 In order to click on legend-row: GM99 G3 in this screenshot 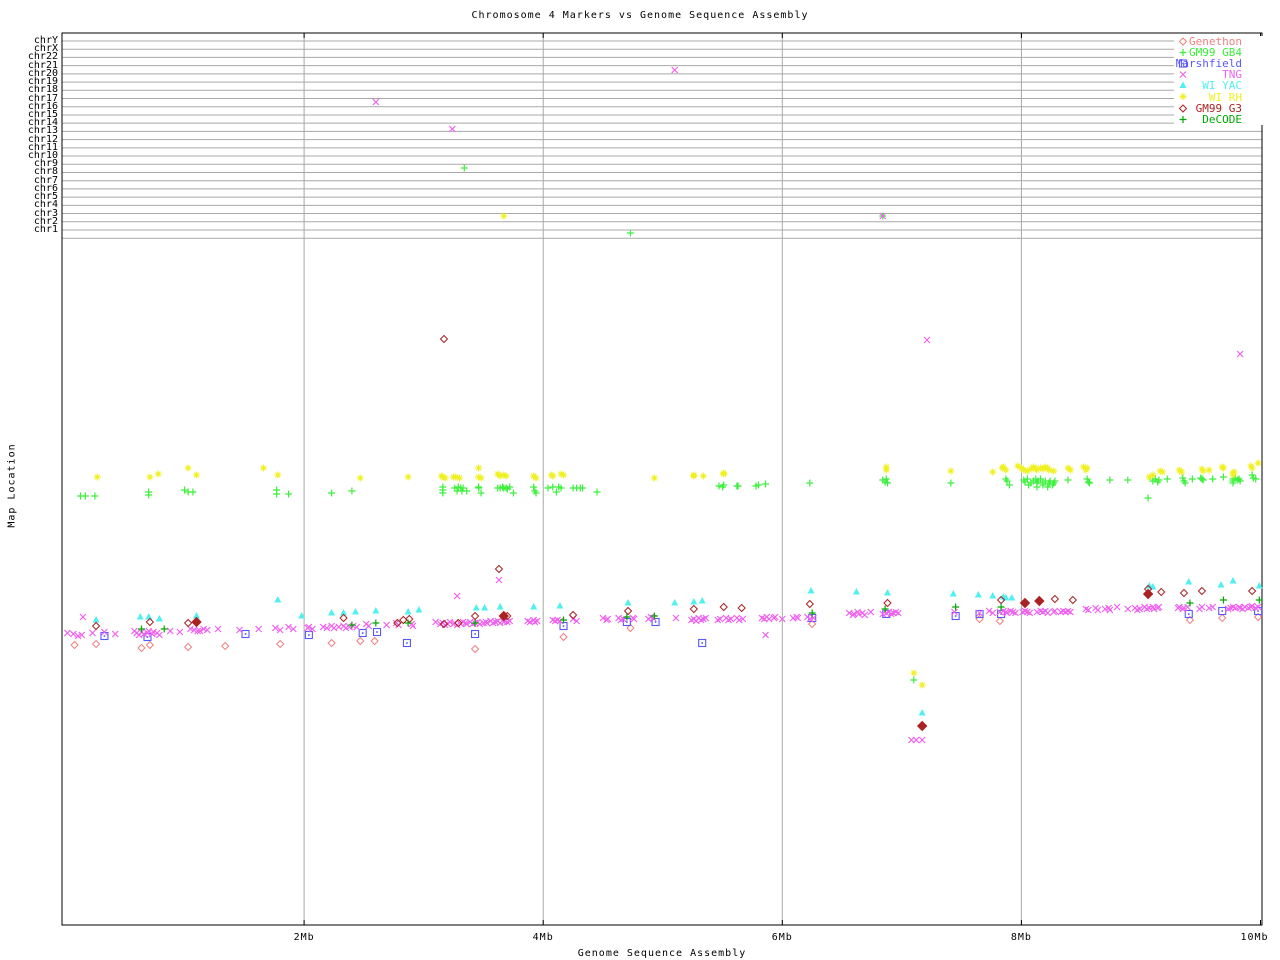, I will do `click(1220, 108)`.